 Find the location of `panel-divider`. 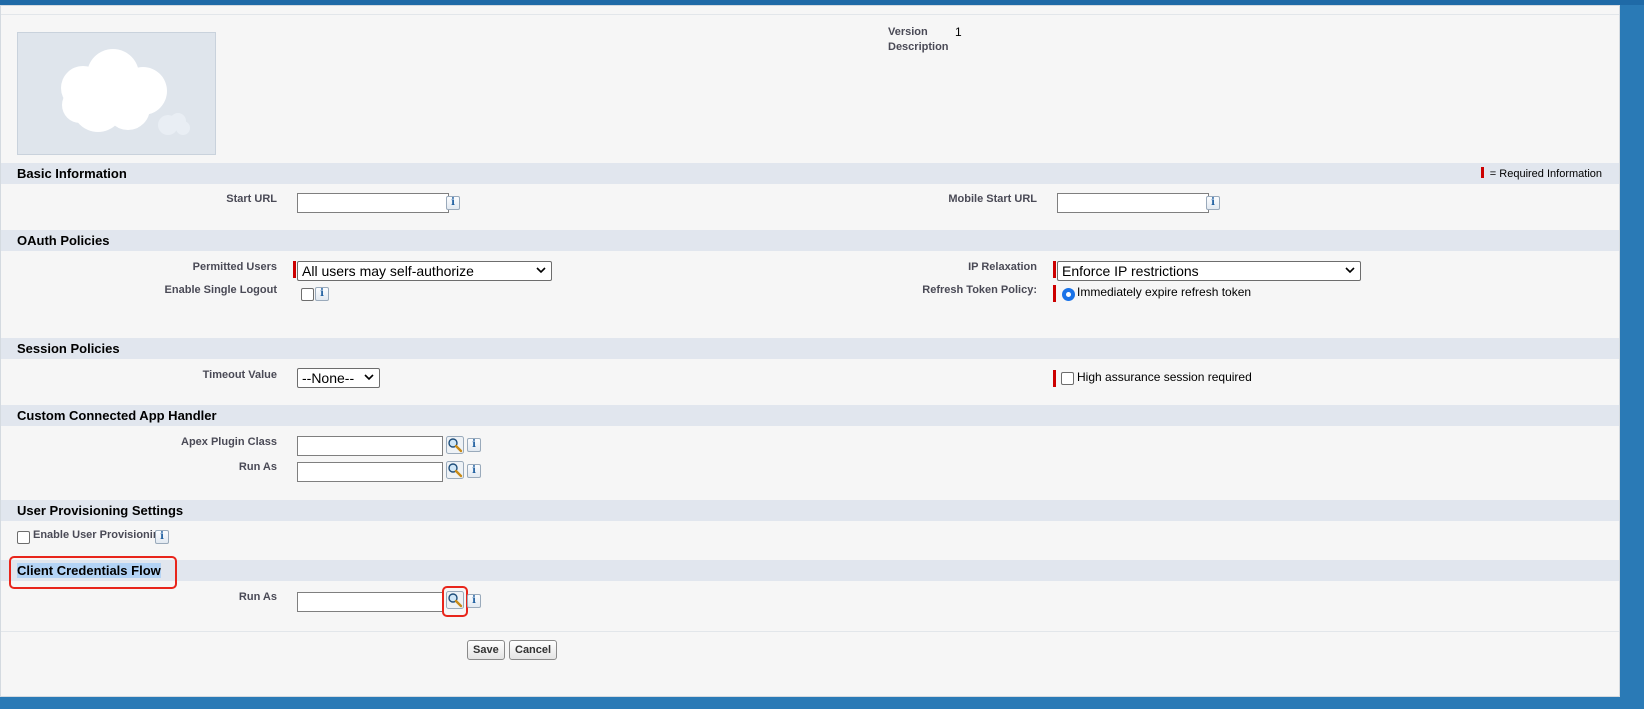

panel-divider is located at coordinates (810, 14).